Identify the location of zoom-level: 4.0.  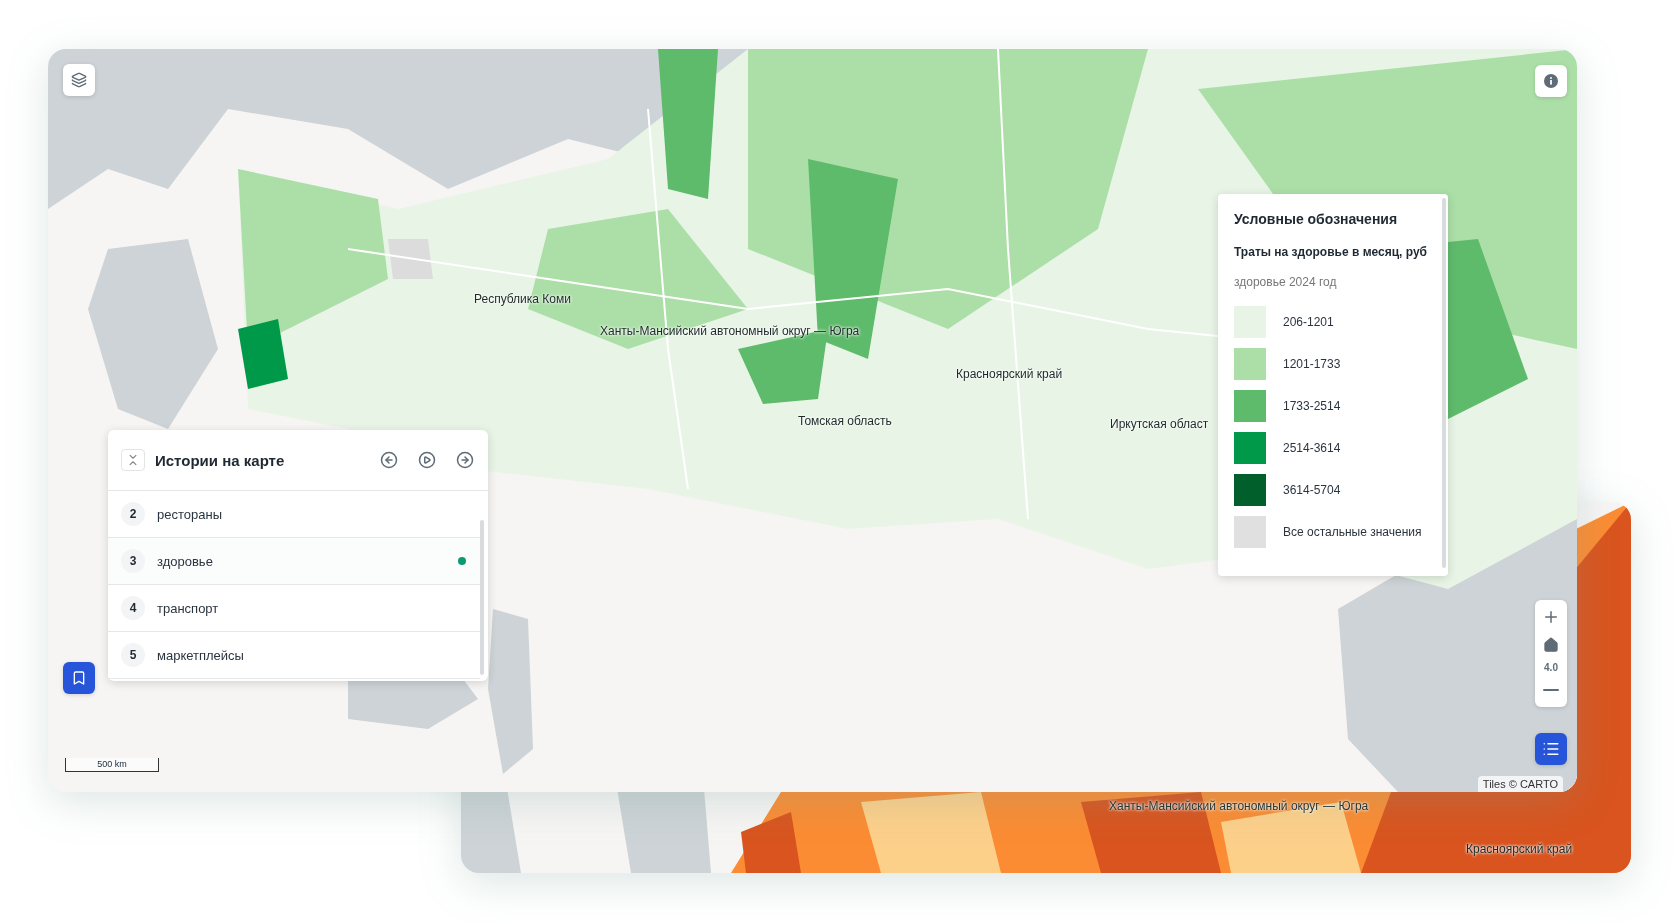
(1551, 667).